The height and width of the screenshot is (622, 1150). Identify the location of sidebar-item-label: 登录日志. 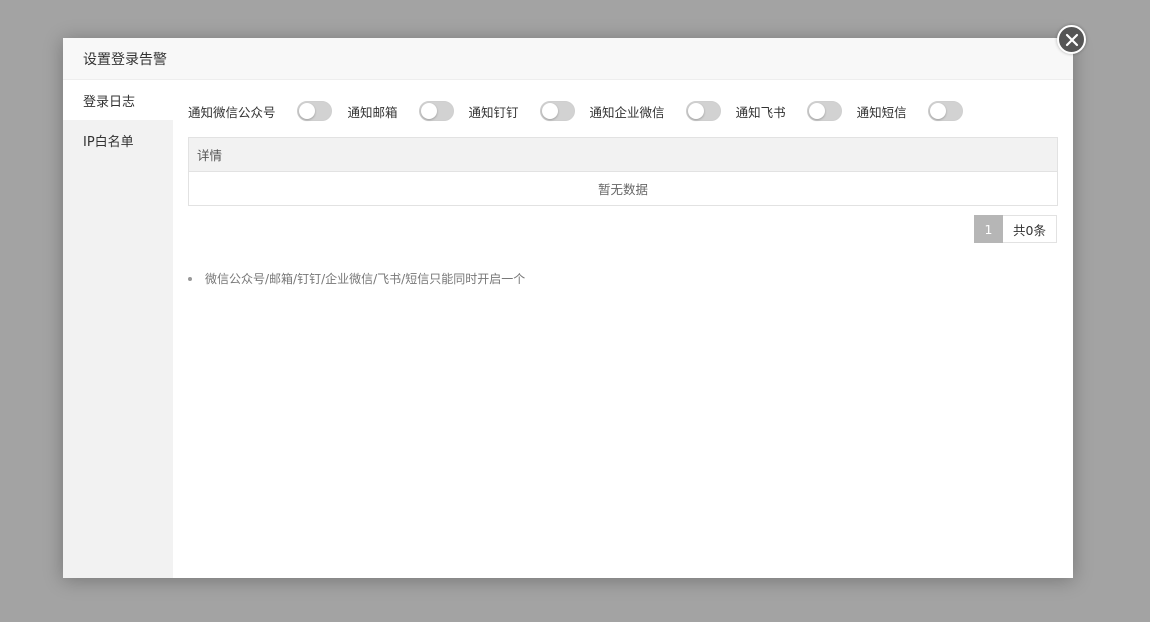
(109, 102).